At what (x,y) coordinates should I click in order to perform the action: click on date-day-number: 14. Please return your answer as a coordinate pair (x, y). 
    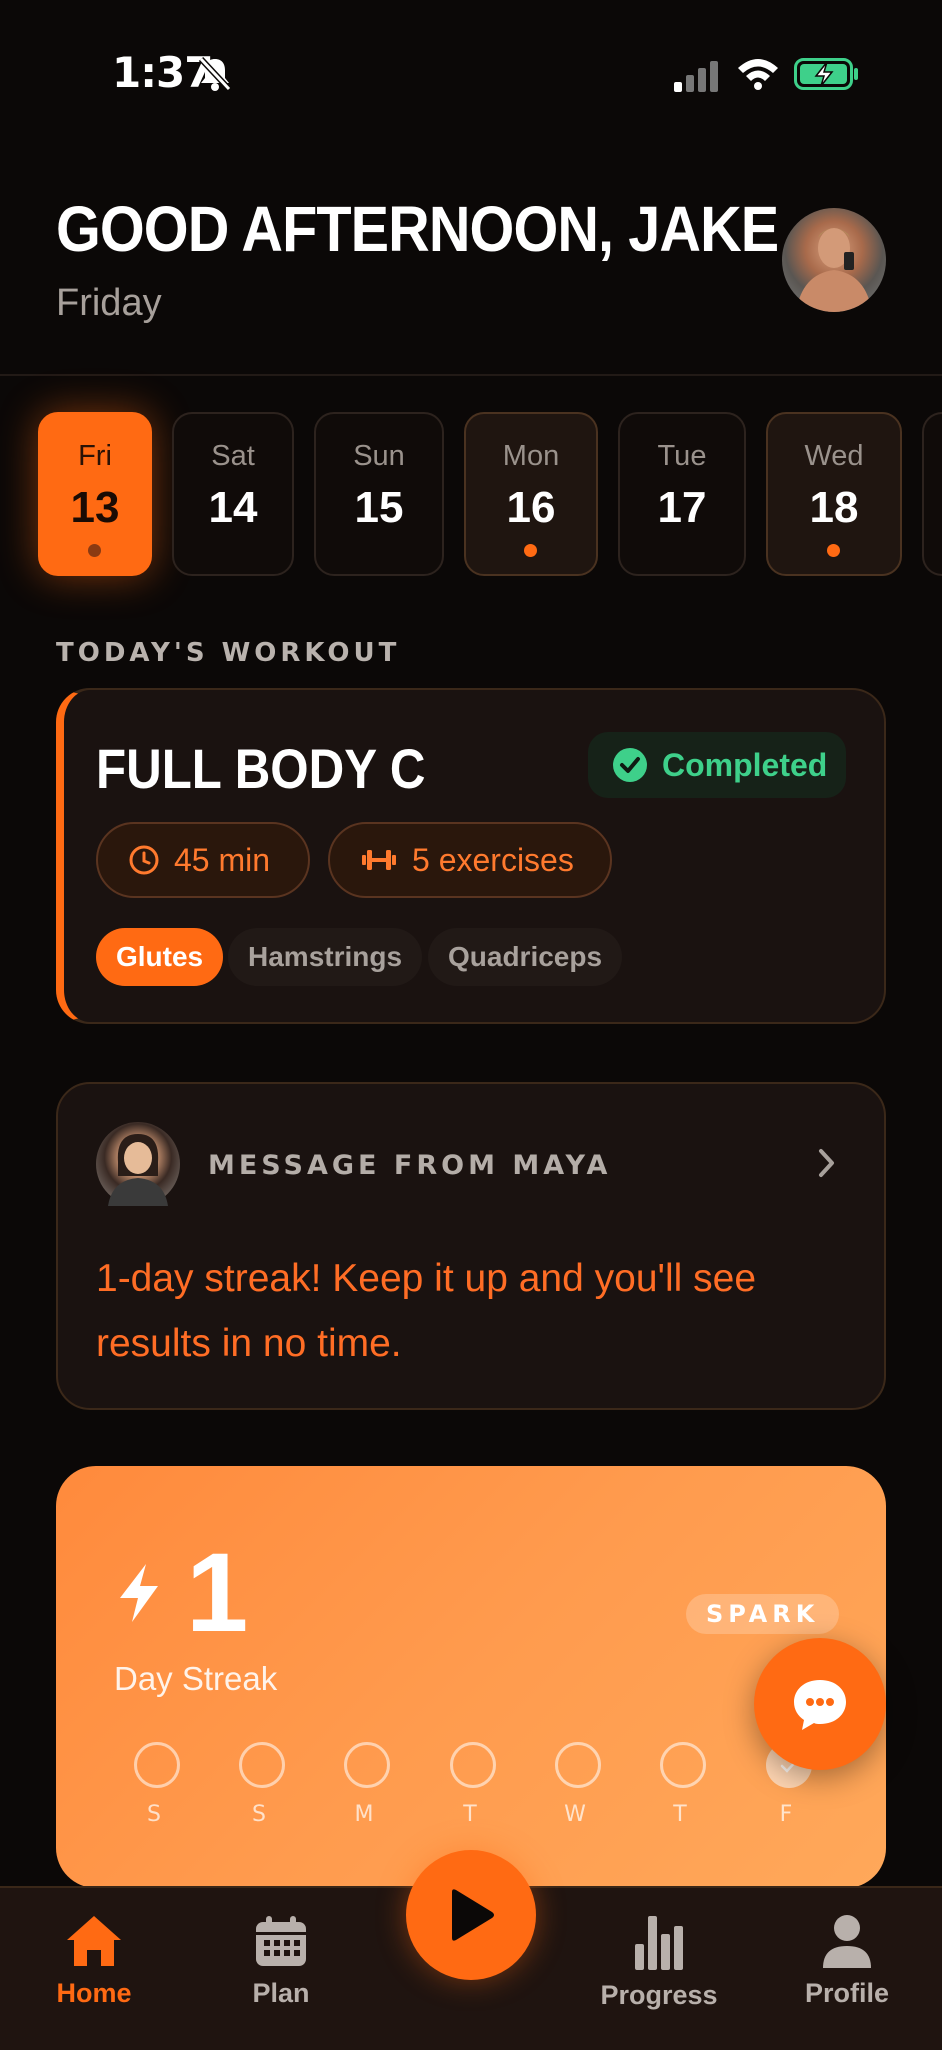
    Looking at the image, I should click on (233, 507).